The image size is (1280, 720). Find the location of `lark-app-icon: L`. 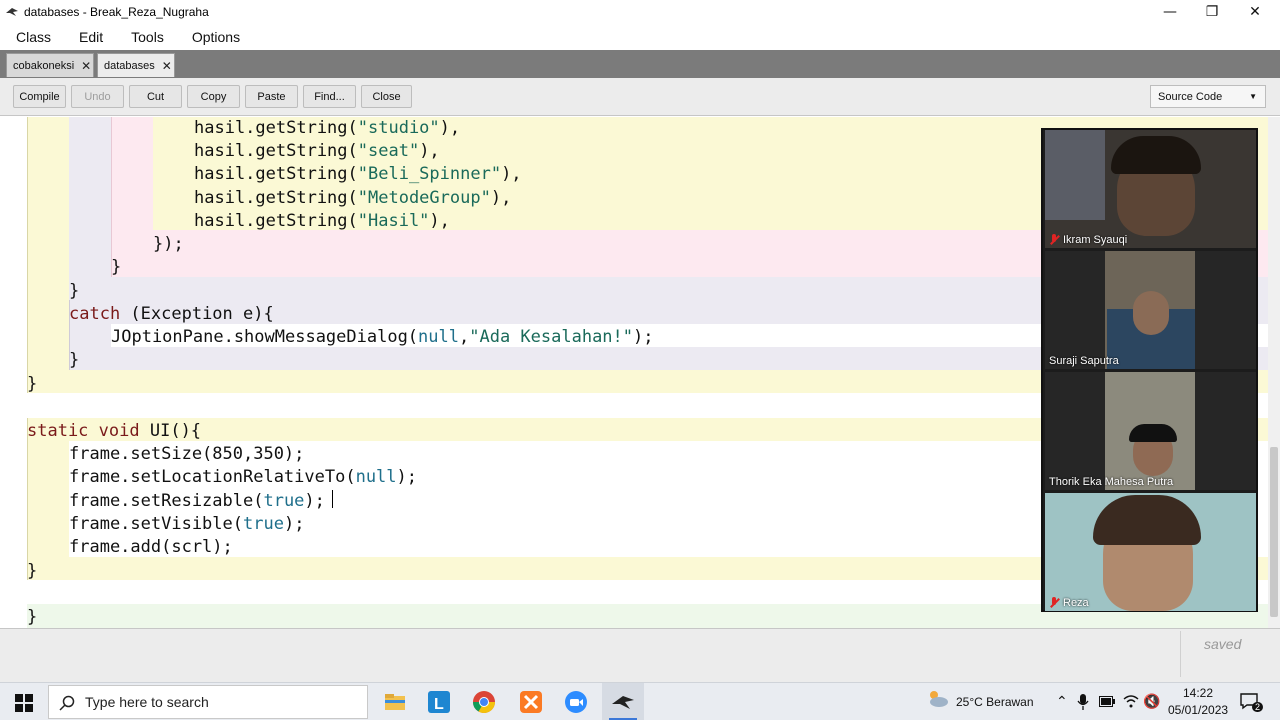

lark-app-icon: L is located at coordinates (439, 702).